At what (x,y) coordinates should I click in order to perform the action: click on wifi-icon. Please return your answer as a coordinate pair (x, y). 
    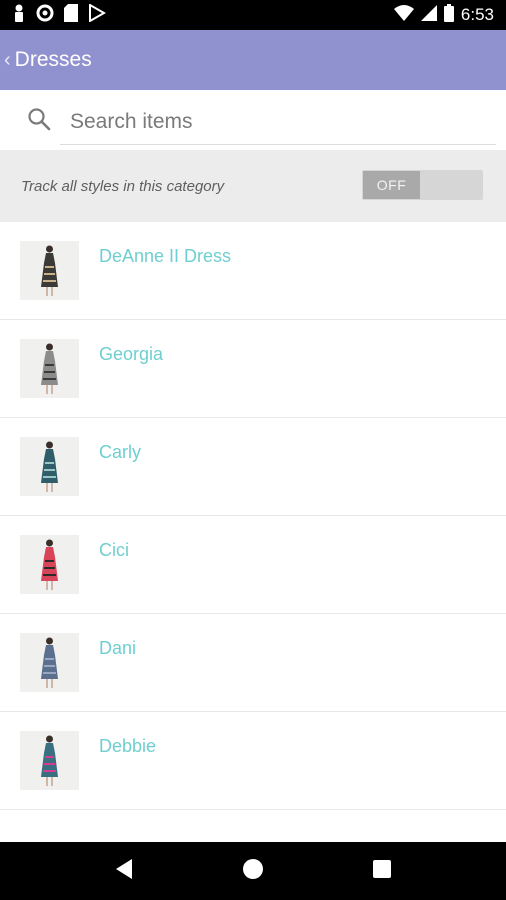
    Looking at the image, I should click on (403, 15).